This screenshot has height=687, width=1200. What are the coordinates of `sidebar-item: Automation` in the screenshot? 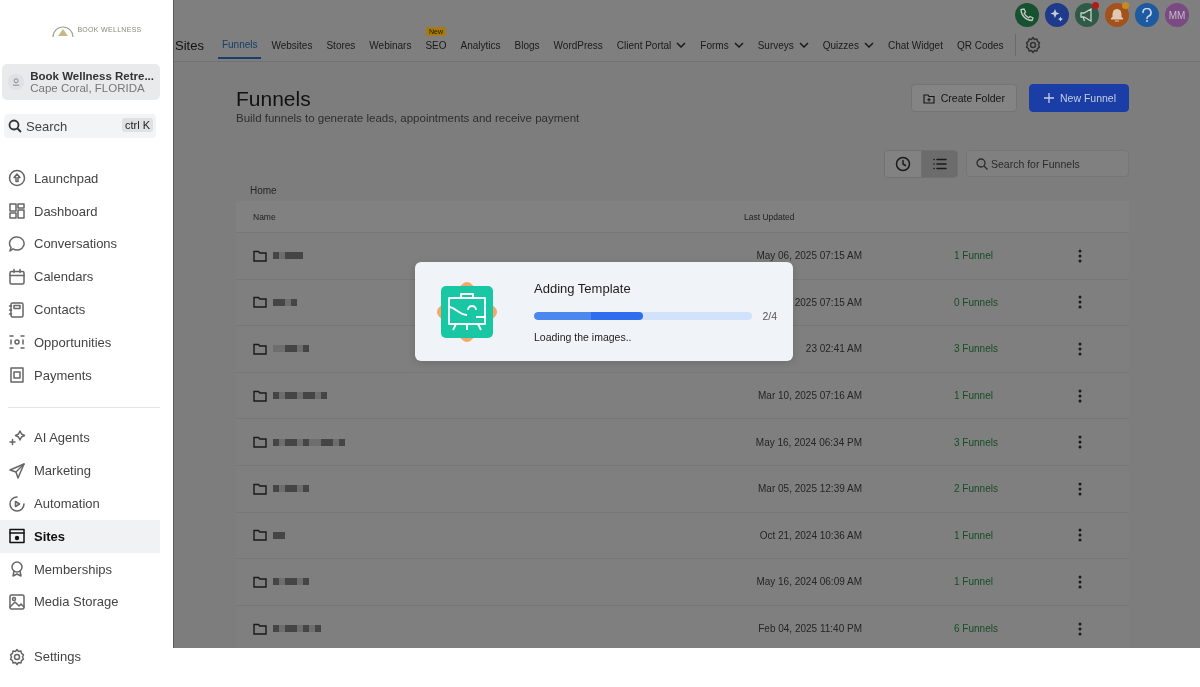 It's located at (80, 503).